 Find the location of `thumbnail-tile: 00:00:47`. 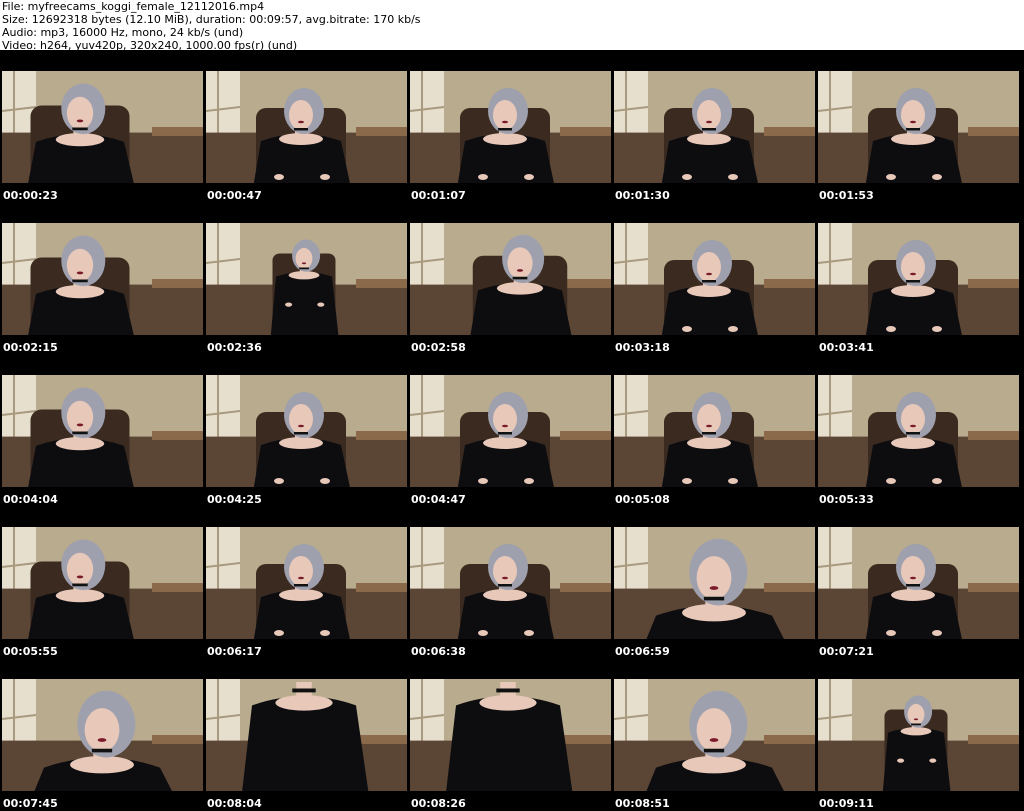

thumbnail-tile: 00:00:47 is located at coordinates (305, 126).